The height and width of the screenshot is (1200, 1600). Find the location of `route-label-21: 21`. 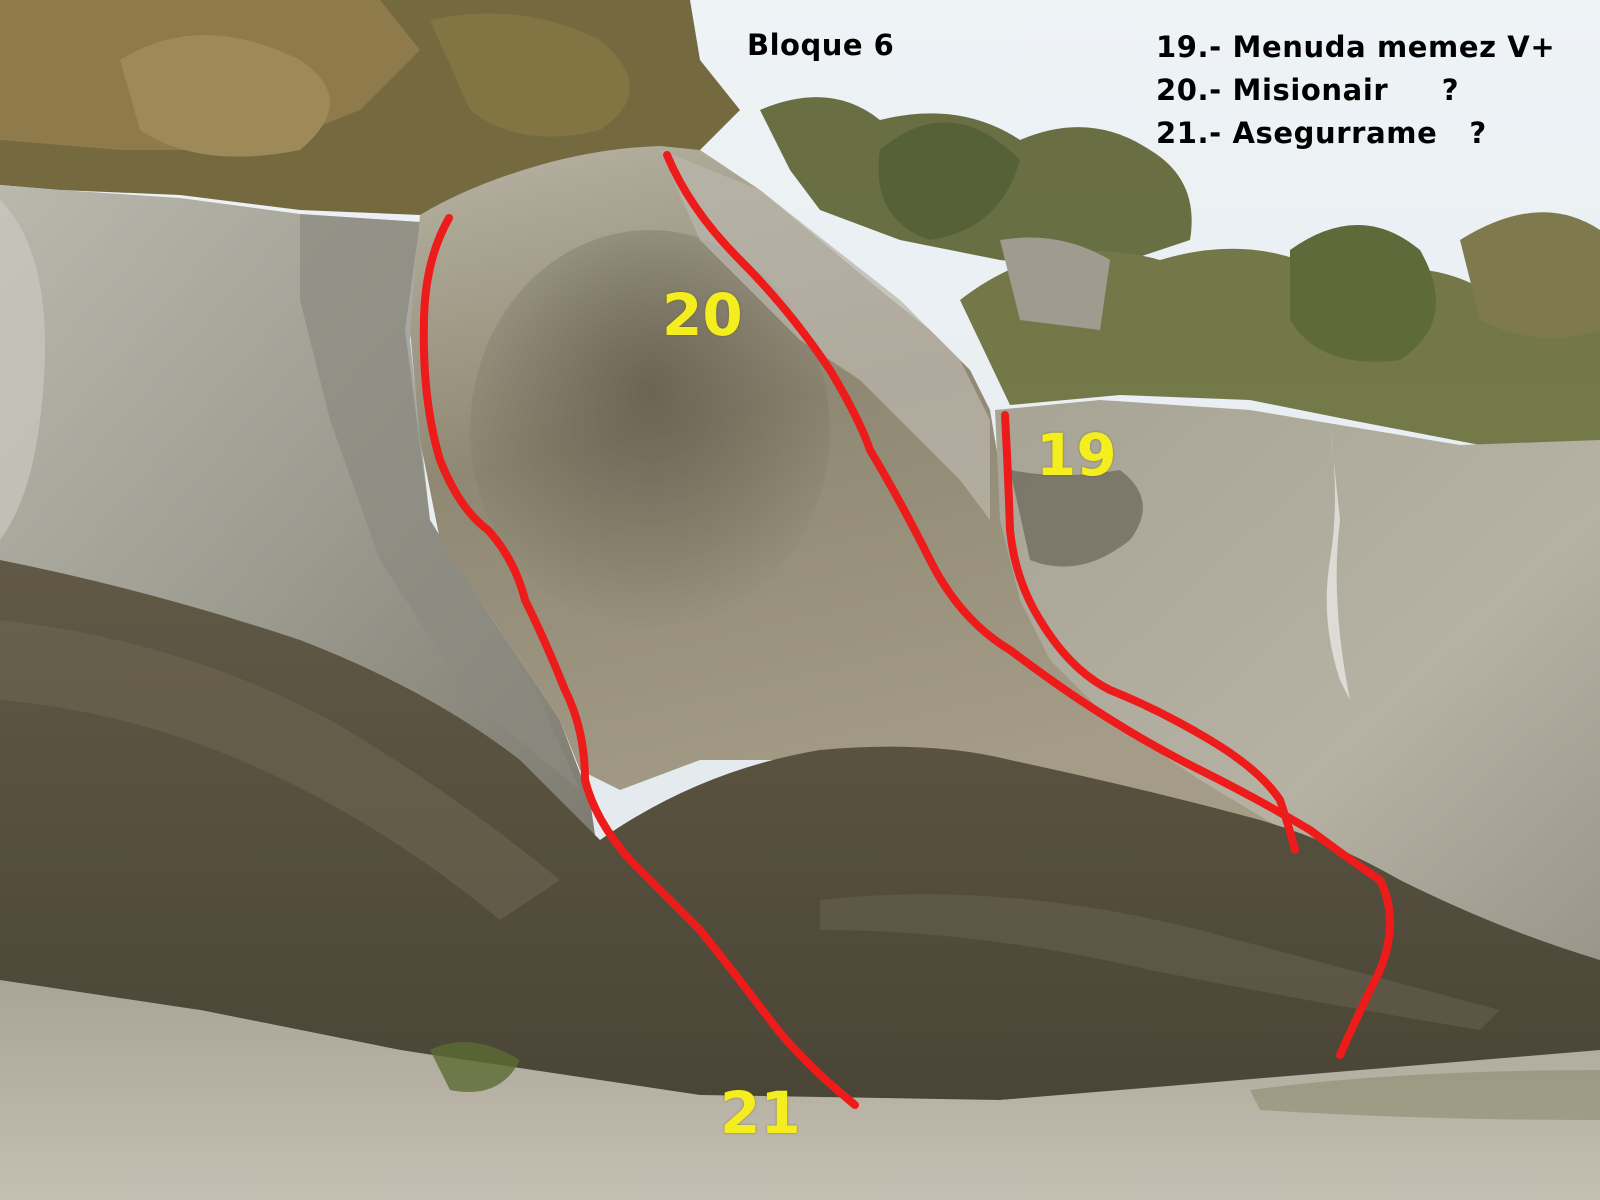

route-label-21: 21 is located at coordinates (760, 1113).